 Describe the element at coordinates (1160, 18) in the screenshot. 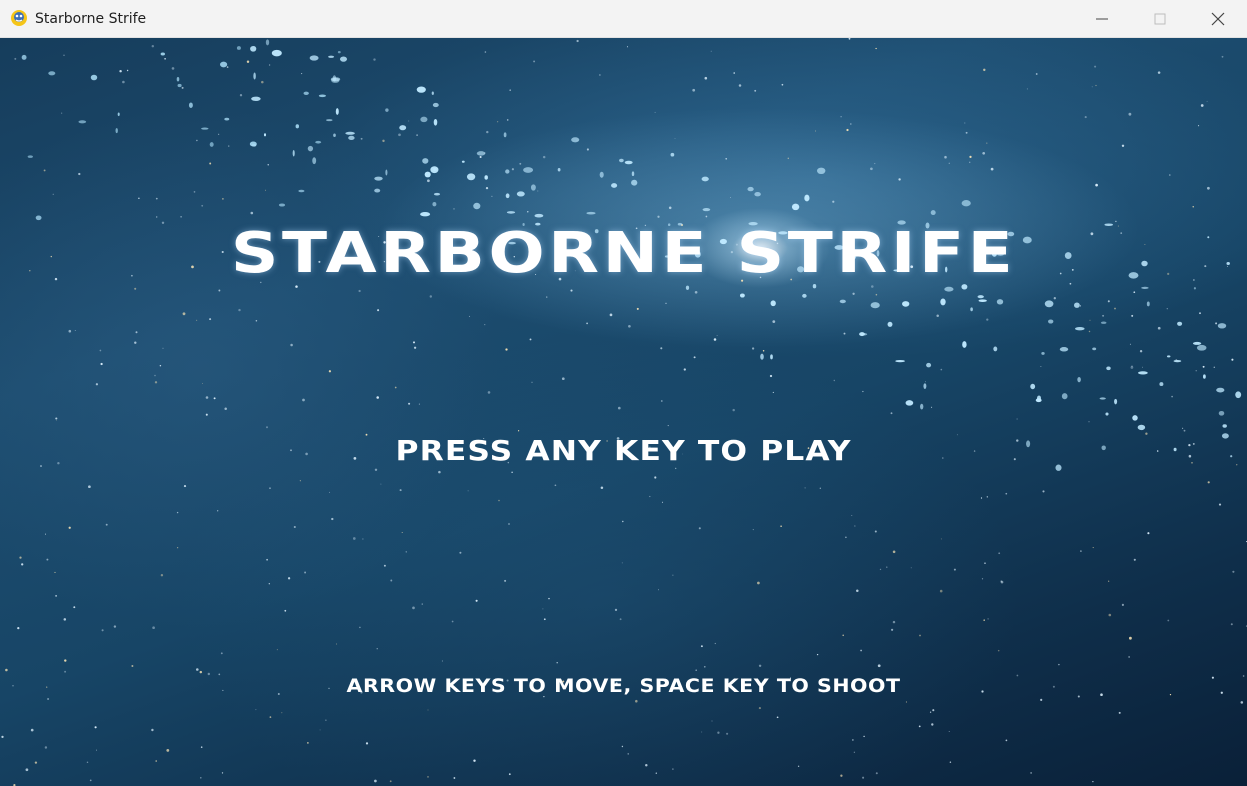

I see `maximize-button` at that location.